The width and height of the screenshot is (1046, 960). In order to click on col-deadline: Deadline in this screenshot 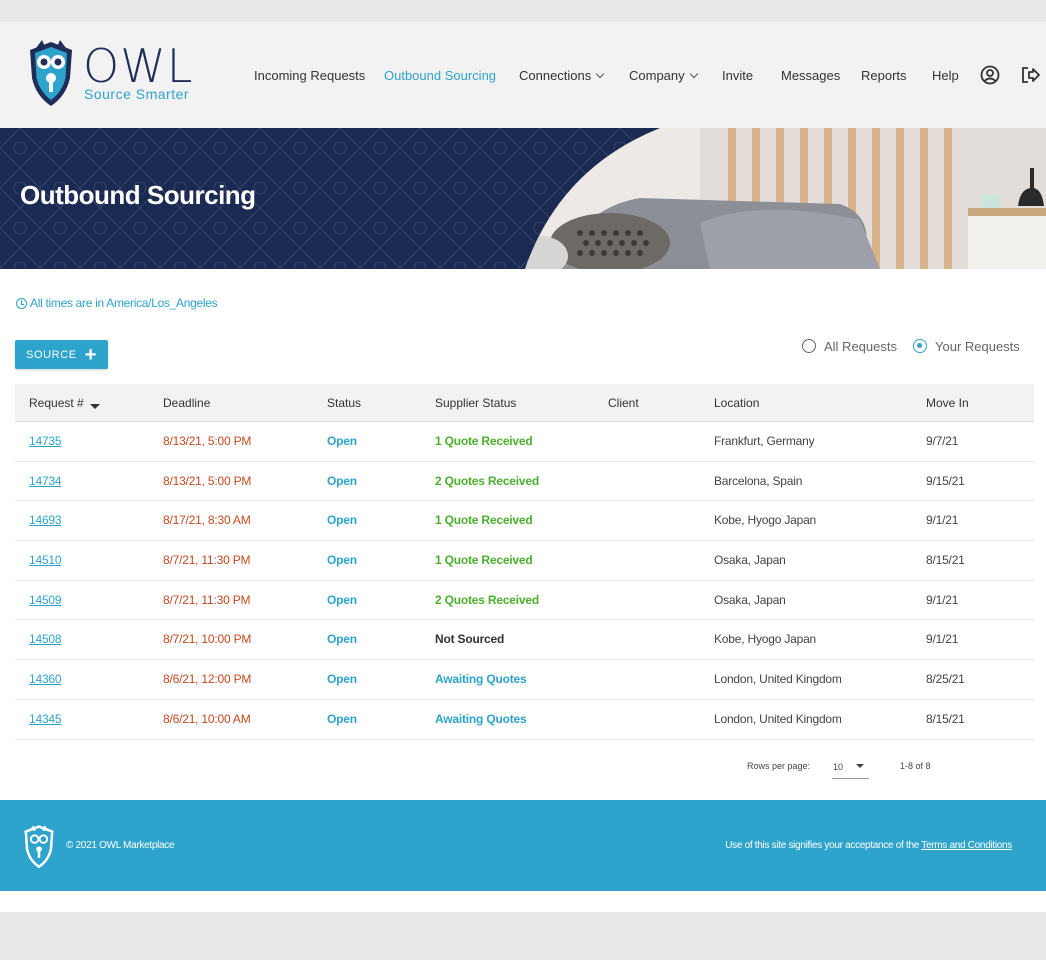, I will do `click(187, 403)`.